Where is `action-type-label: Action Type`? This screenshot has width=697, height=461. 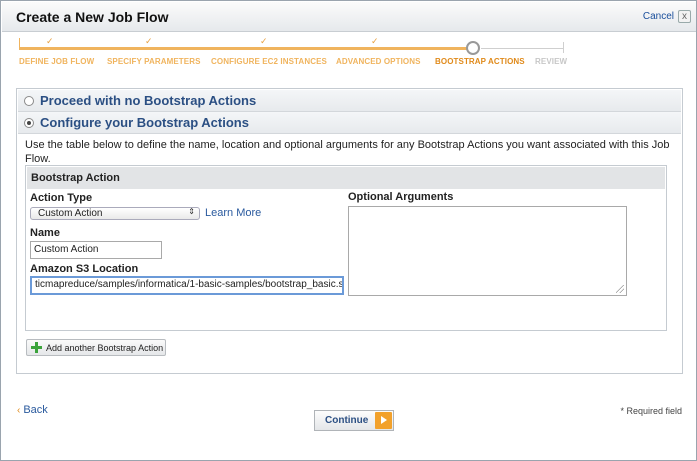 action-type-label: Action Type is located at coordinates (61, 198).